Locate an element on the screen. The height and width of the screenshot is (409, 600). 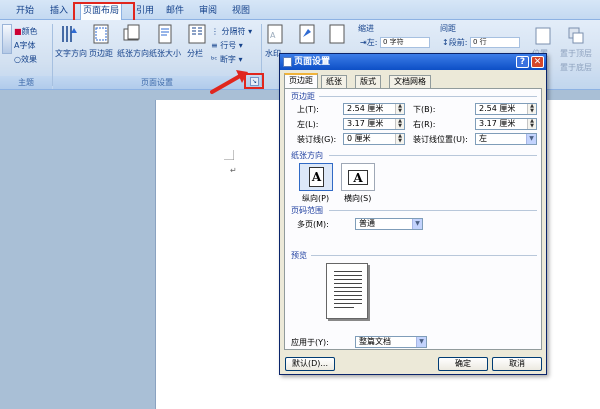
gutter-position-label: 装订线位置(U): is located at coordinates (440, 139).